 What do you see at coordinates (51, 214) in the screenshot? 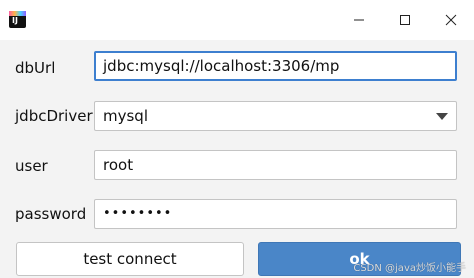
I see `password-label: password` at bounding box center [51, 214].